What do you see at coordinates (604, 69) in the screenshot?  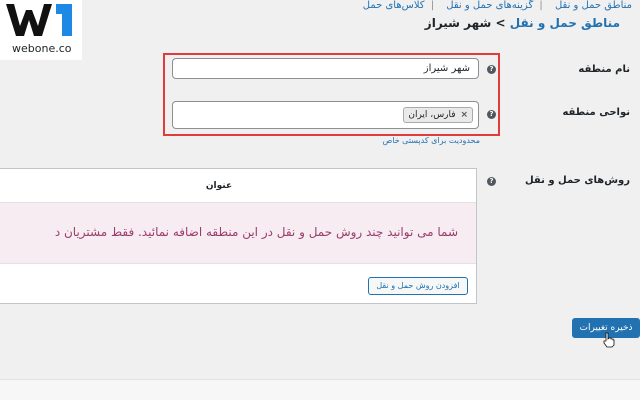 I see `zone-name-label: نام منطقه` at bounding box center [604, 69].